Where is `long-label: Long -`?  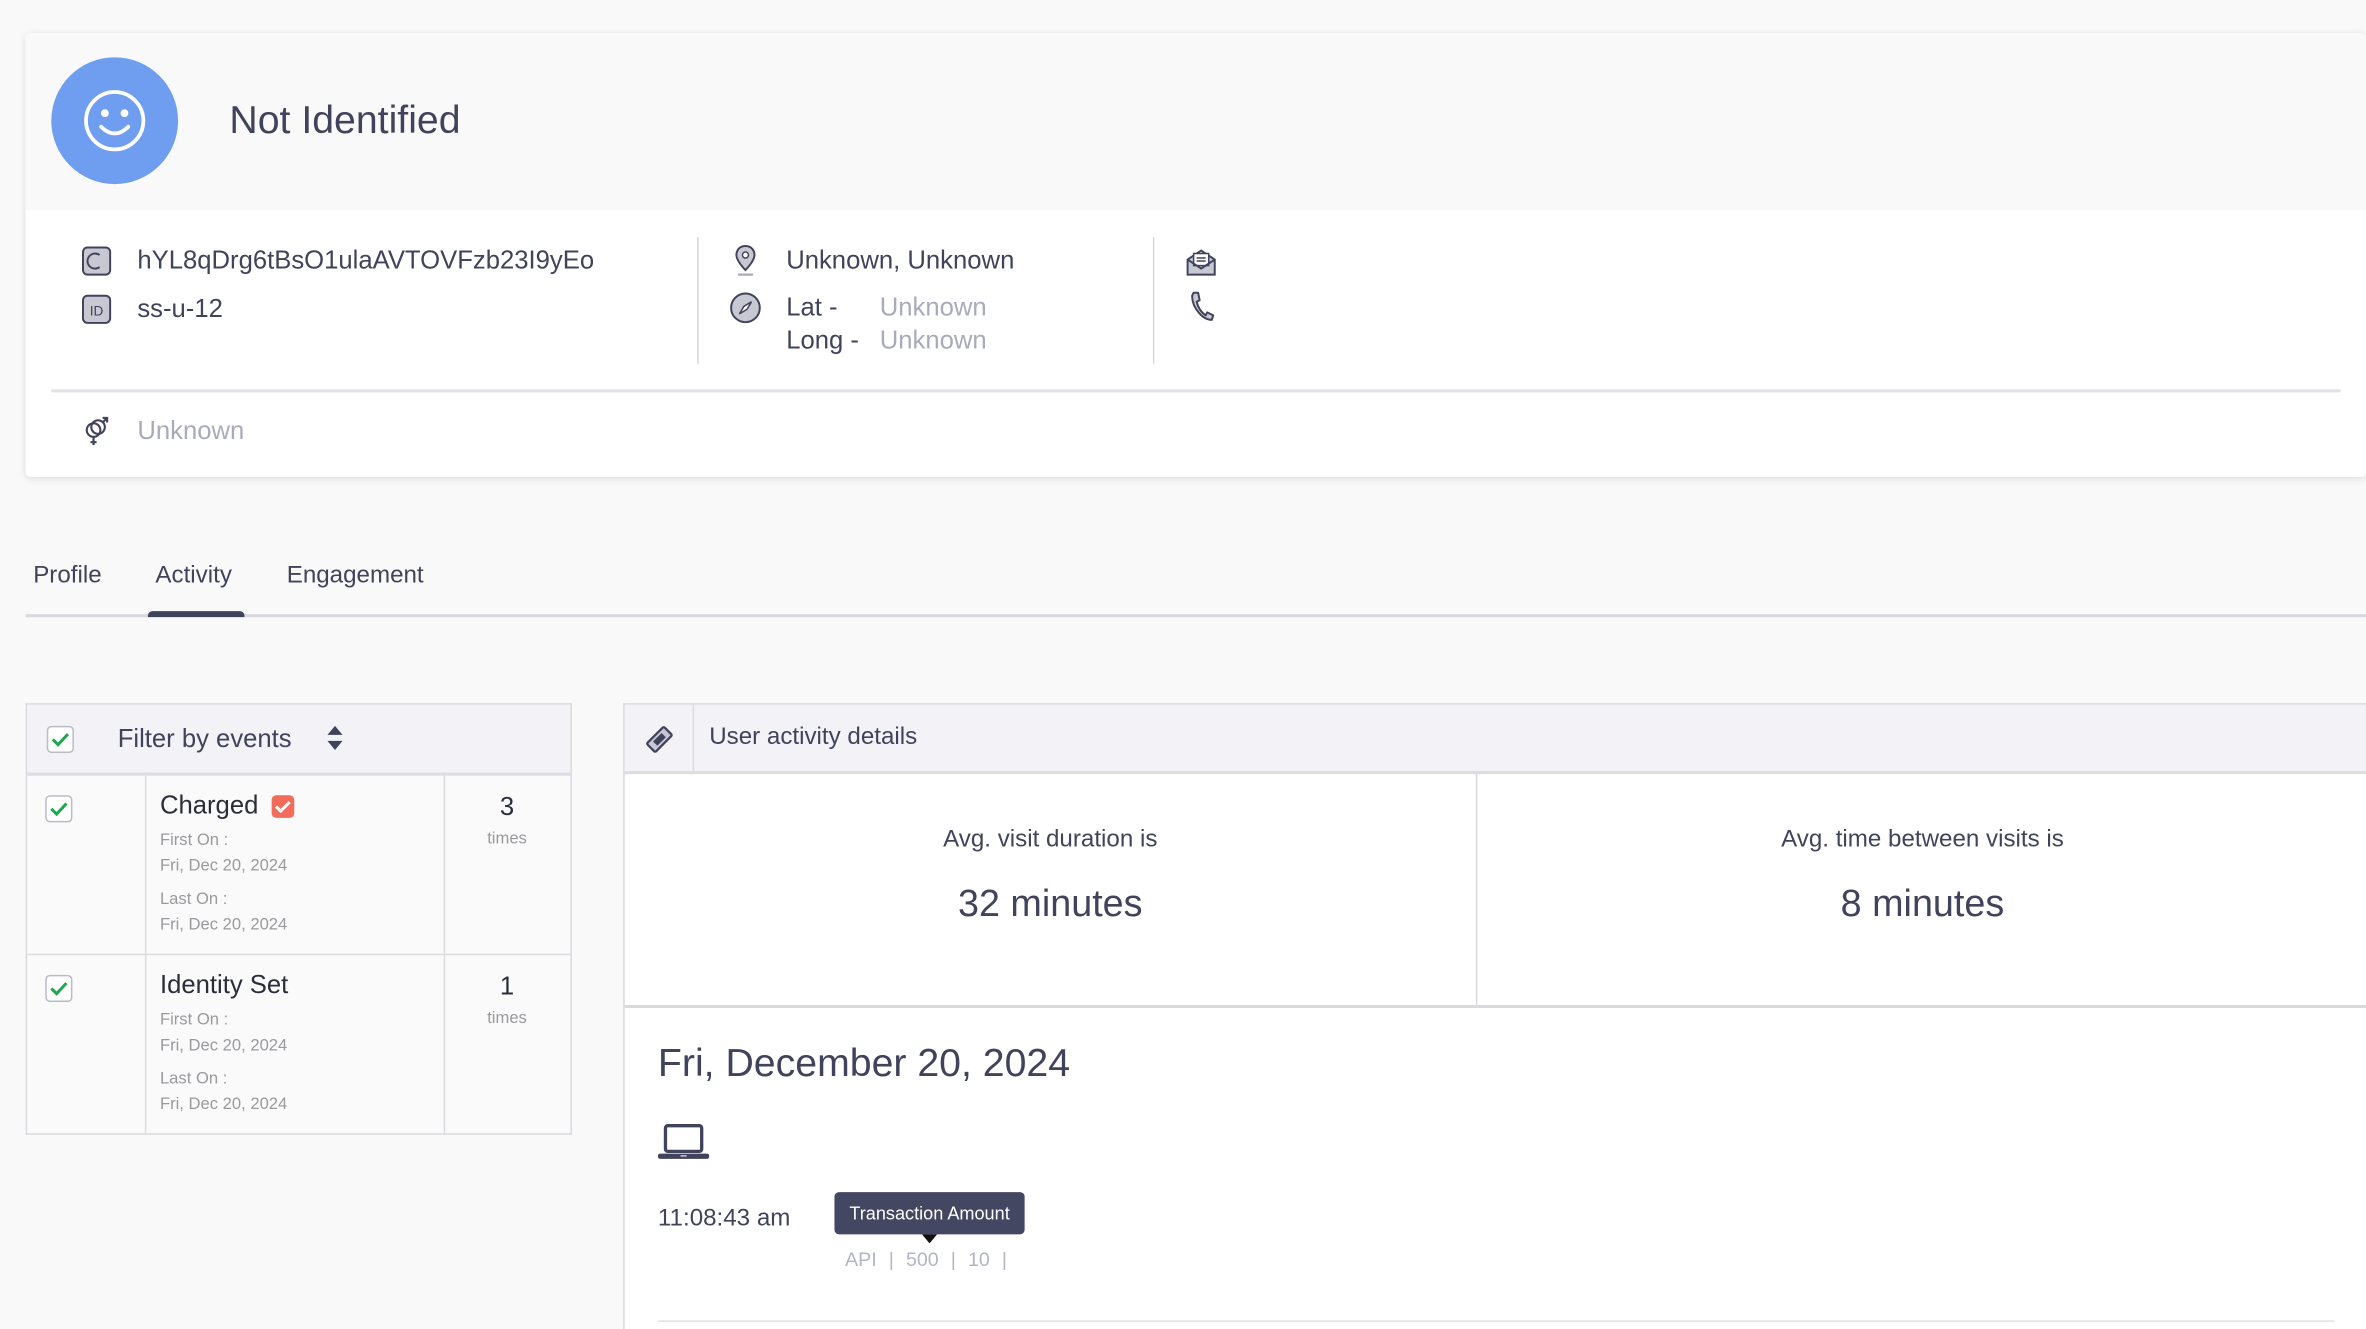 long-label: Long - is located at coordinates (822, 340).